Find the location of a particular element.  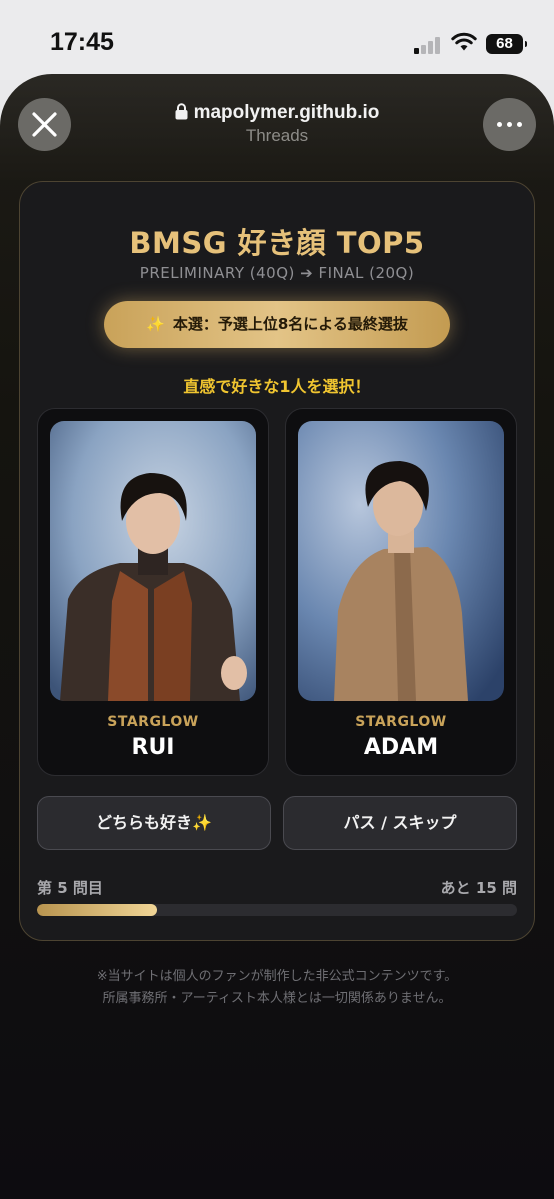

progress-remaining: あと 15 問 is located at coordinates (478, 888).